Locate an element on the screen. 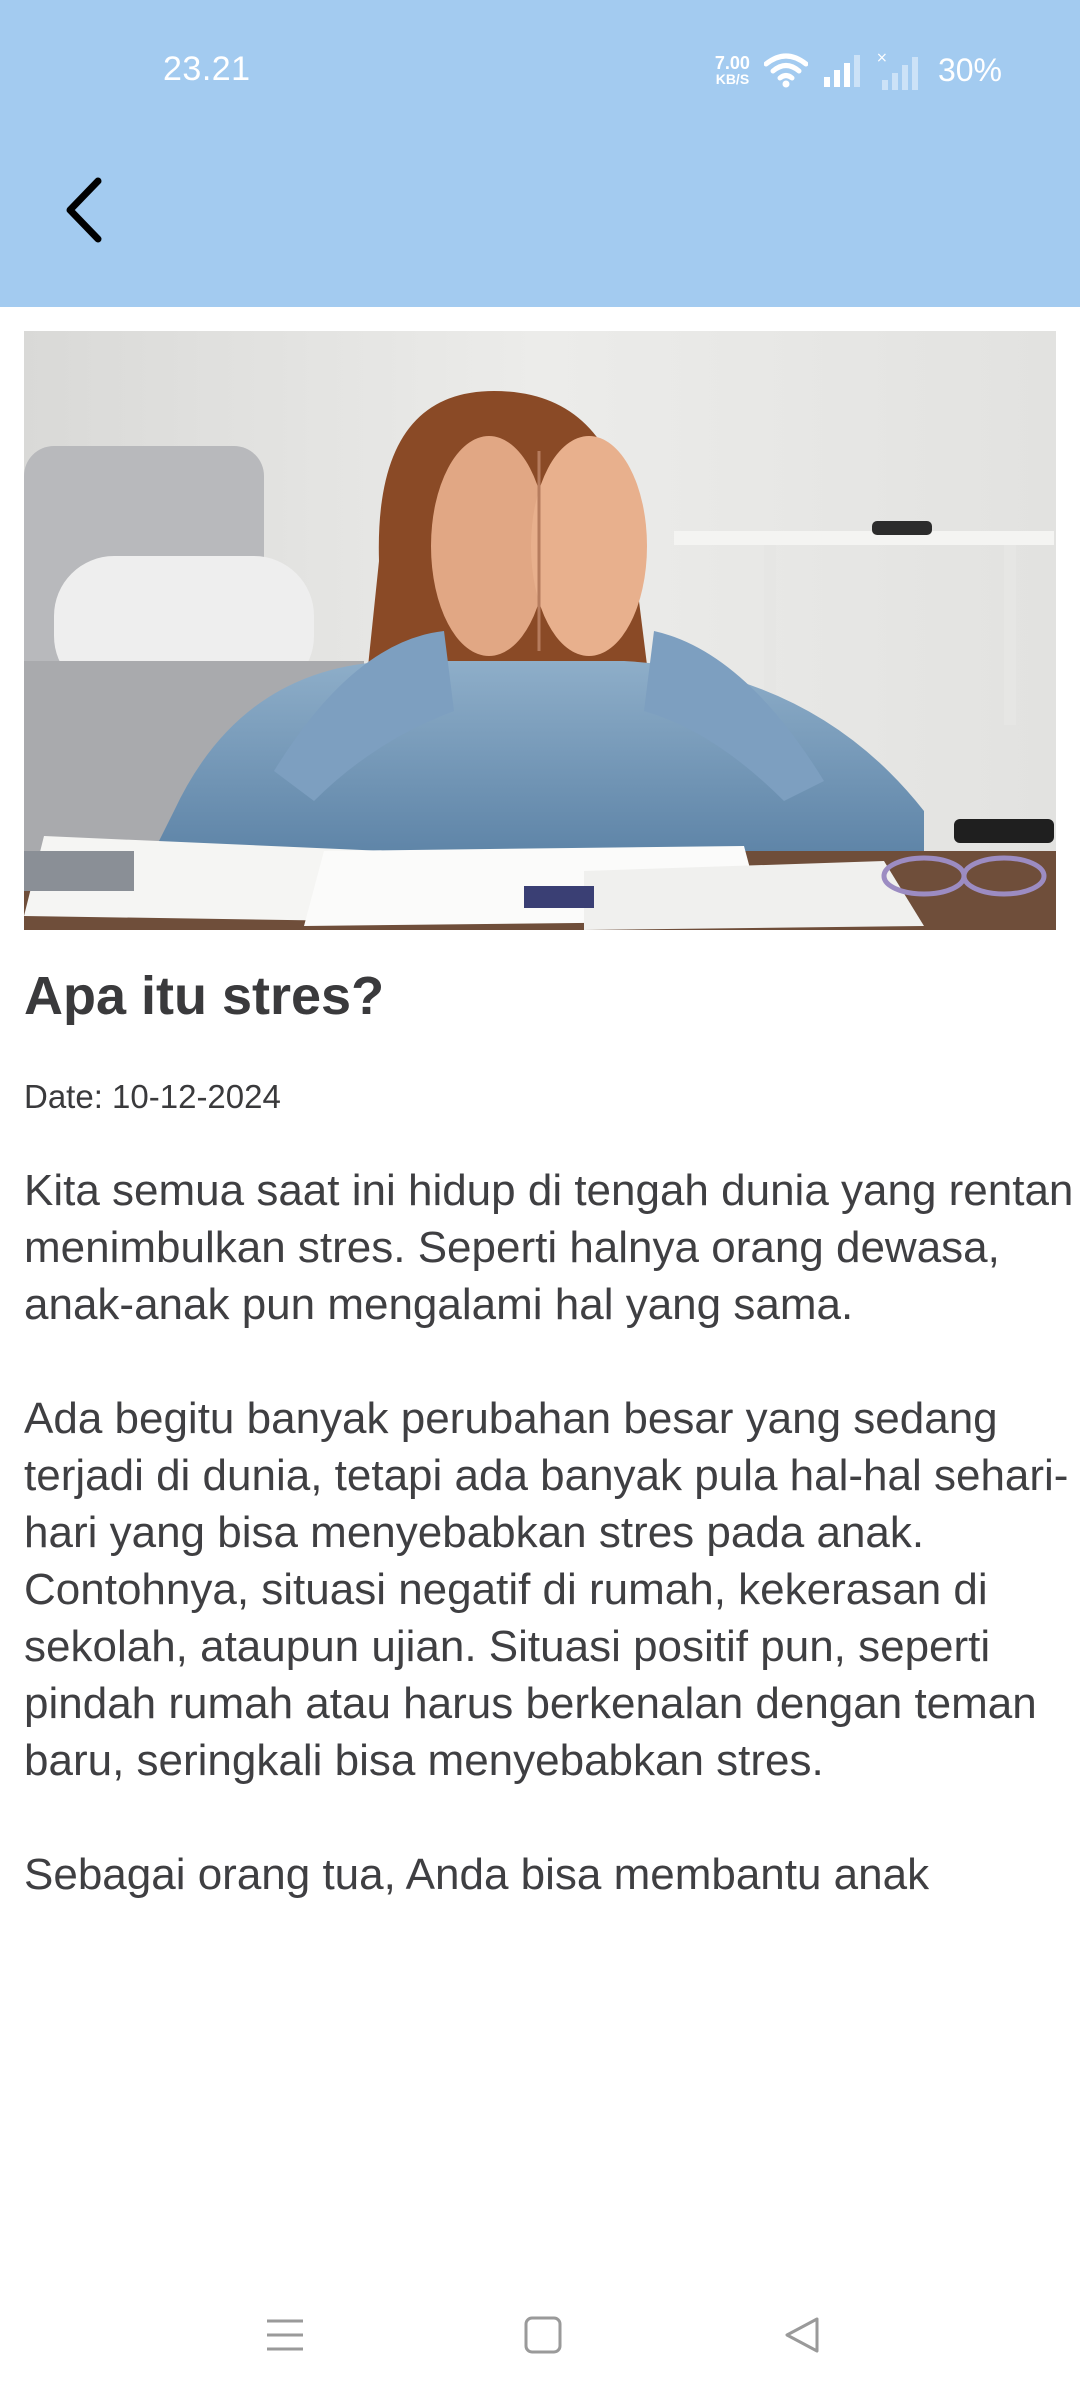 The width and height of the screenshot is (1080, 2400). home-button is located at coordinates (543, 2335).